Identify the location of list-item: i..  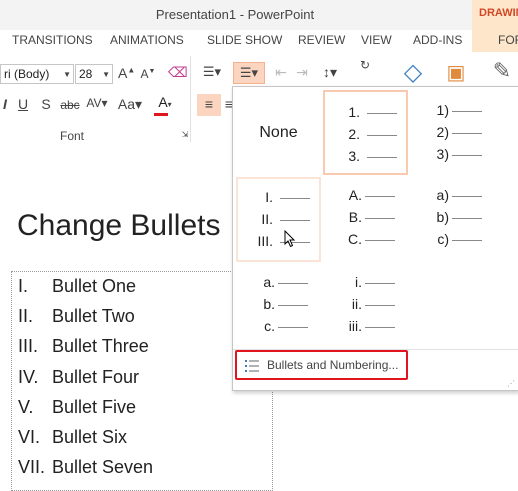
(365, 284).